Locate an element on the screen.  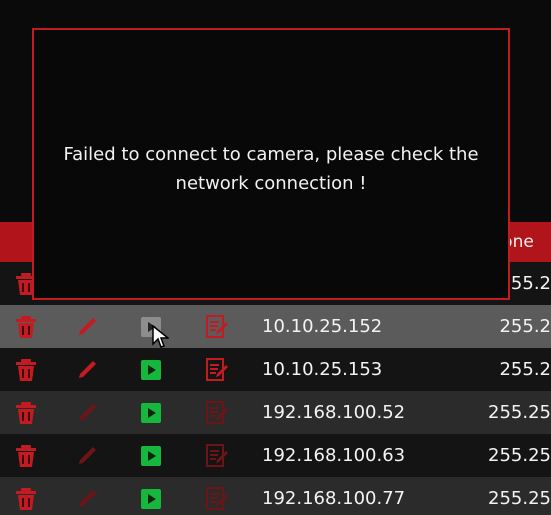
ip-address: 192.168.100.63 is located at coordinates (334, 455).